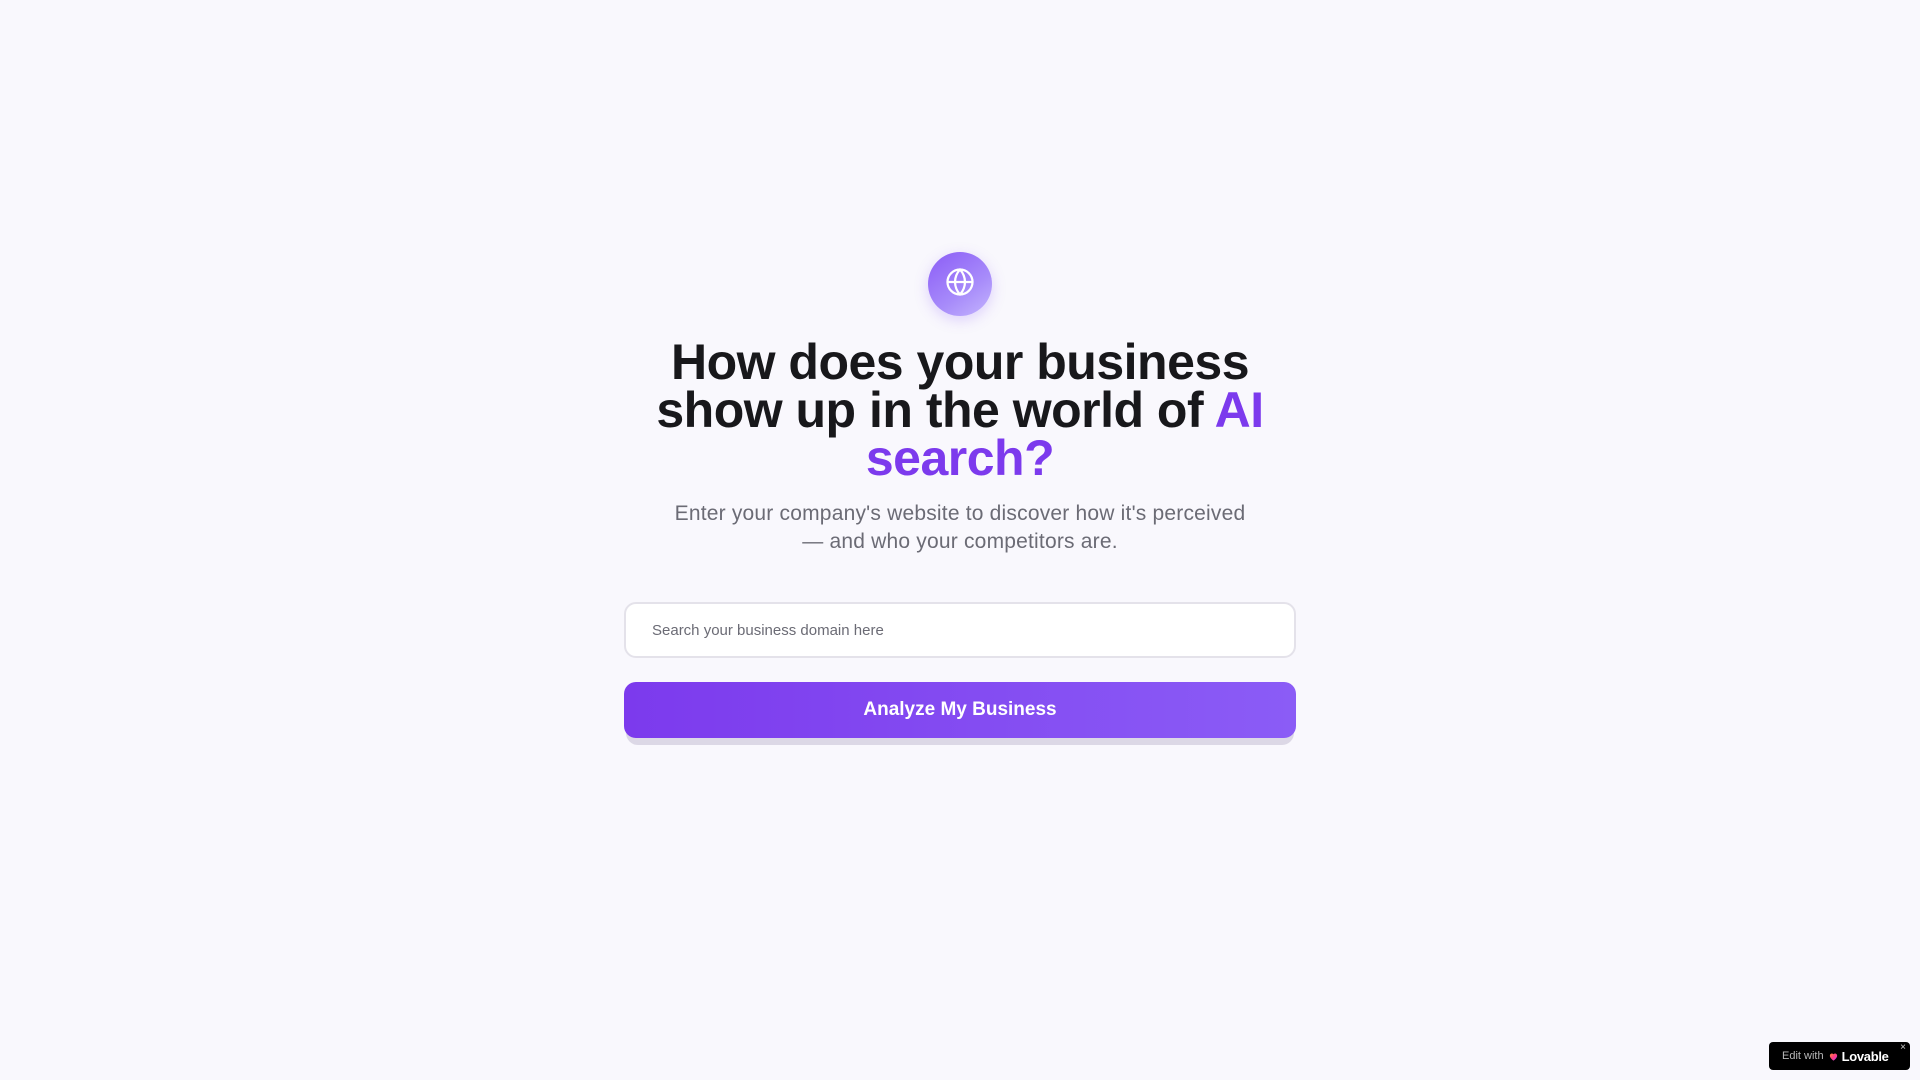 Image resolution: width=1920 pixels, height=1080 pixels. I want to click on heart-icon, so click(1833, 1056).